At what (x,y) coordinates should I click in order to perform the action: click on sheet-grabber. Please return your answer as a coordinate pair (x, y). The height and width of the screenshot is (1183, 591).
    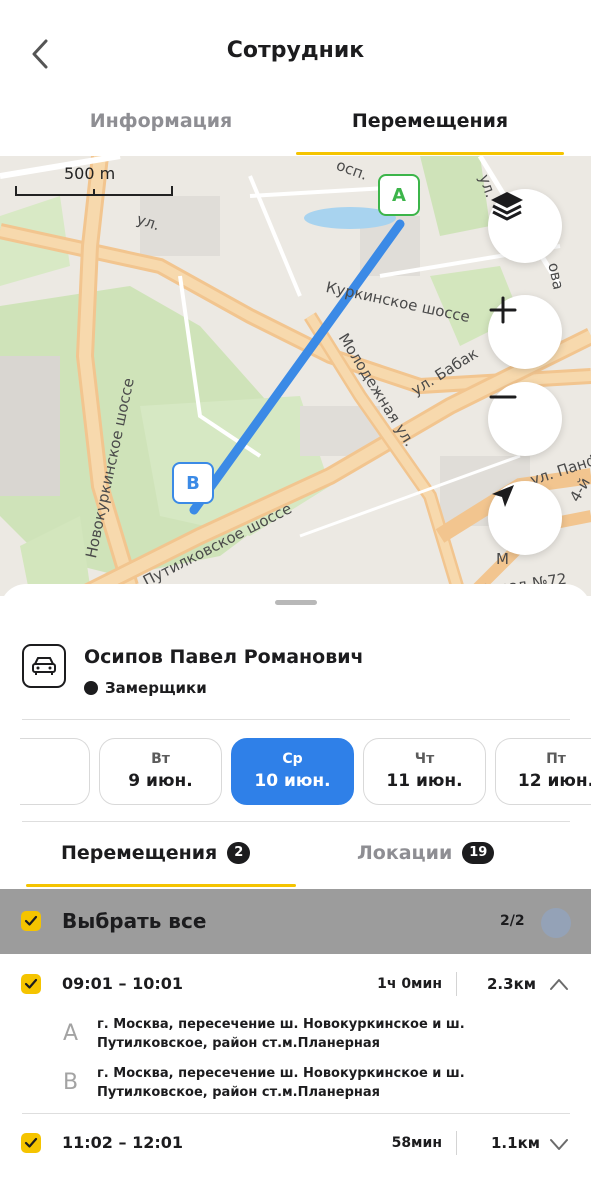
    Looking at the image, I should click on (296, 602).